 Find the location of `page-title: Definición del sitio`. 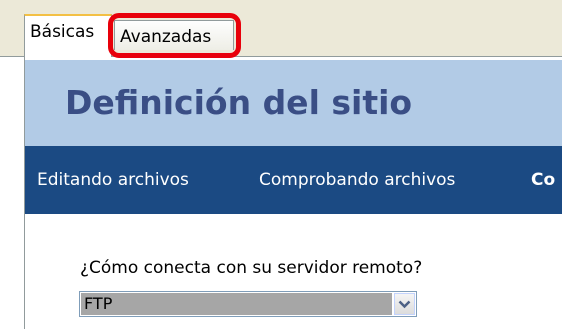

page-title: Definición del sitio is located at coordinates (239, 102).